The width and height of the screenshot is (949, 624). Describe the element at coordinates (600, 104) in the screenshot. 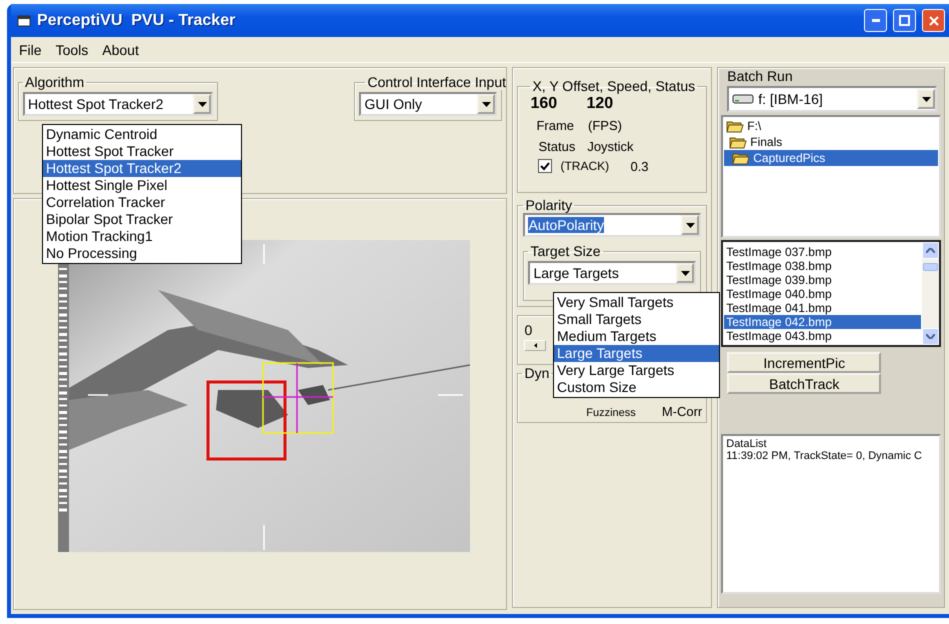

I see `y-offset-value: 120` at that location.